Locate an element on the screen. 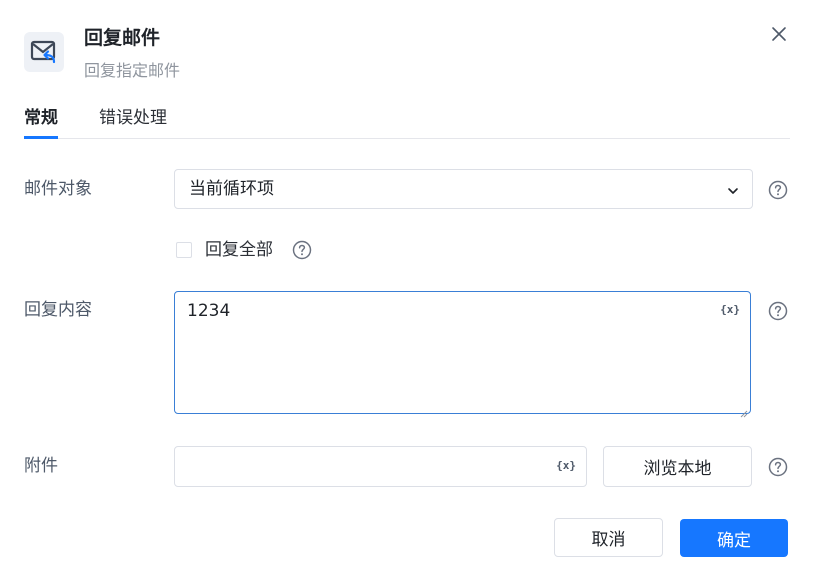 This screenshot has height=585, width=813. mail-object-select: 当前循环项 is located at coordinates (463, 189).